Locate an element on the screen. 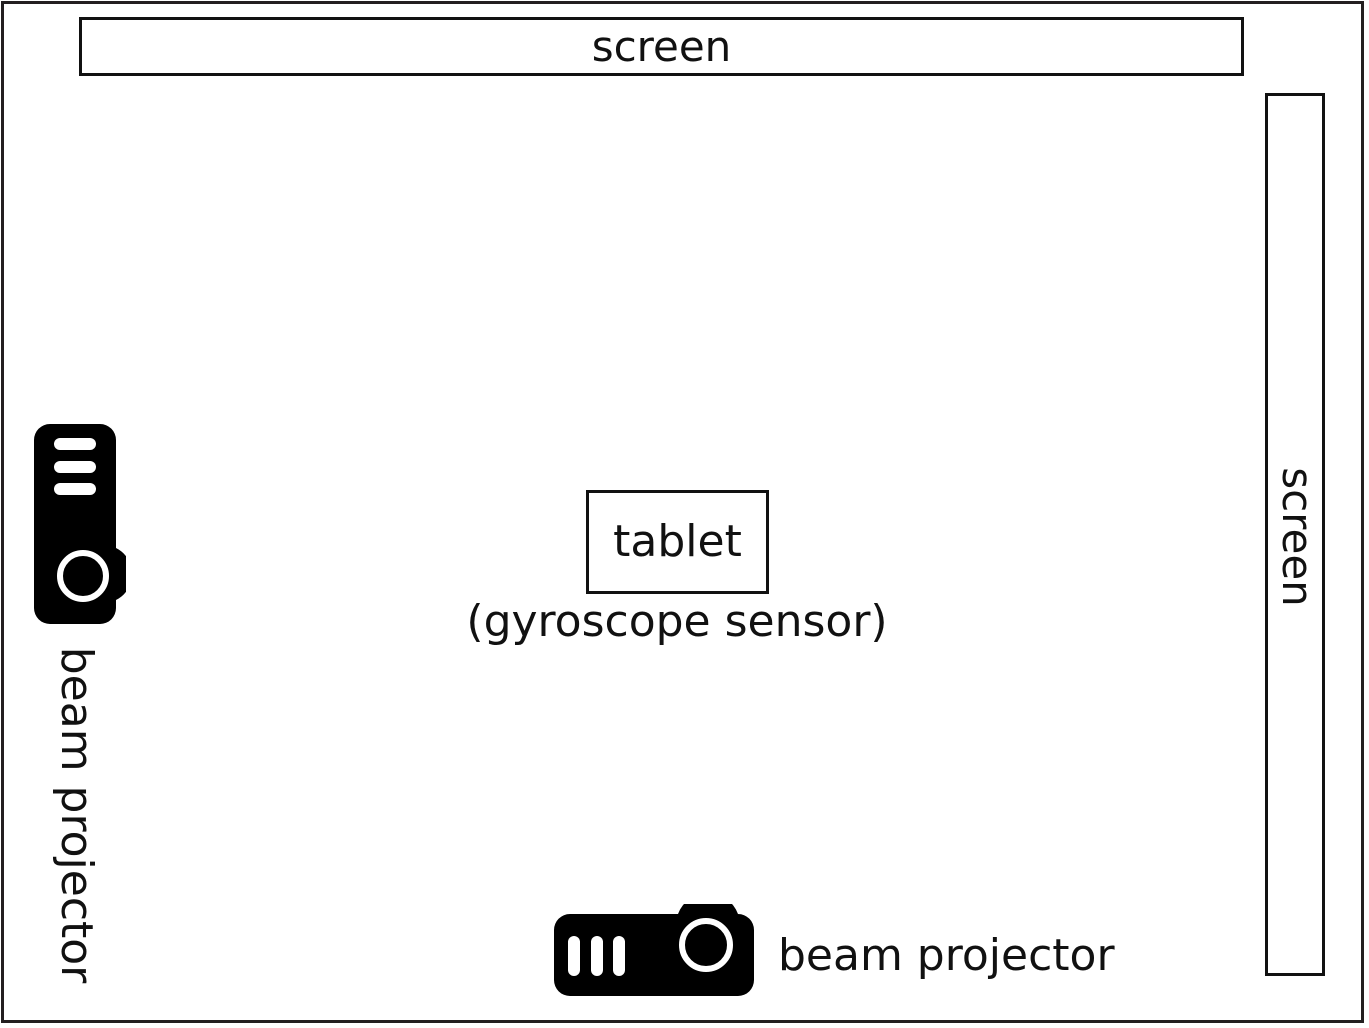 This screenshot has width=1369, height=1028. projector-bottom-label: beam projector is located at coordinates (946, 955).